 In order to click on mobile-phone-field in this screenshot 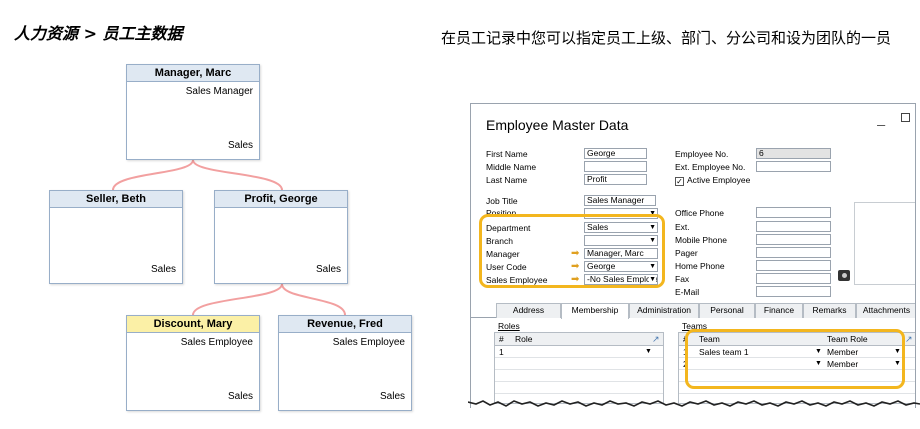, I will do `click(793, 239)`.